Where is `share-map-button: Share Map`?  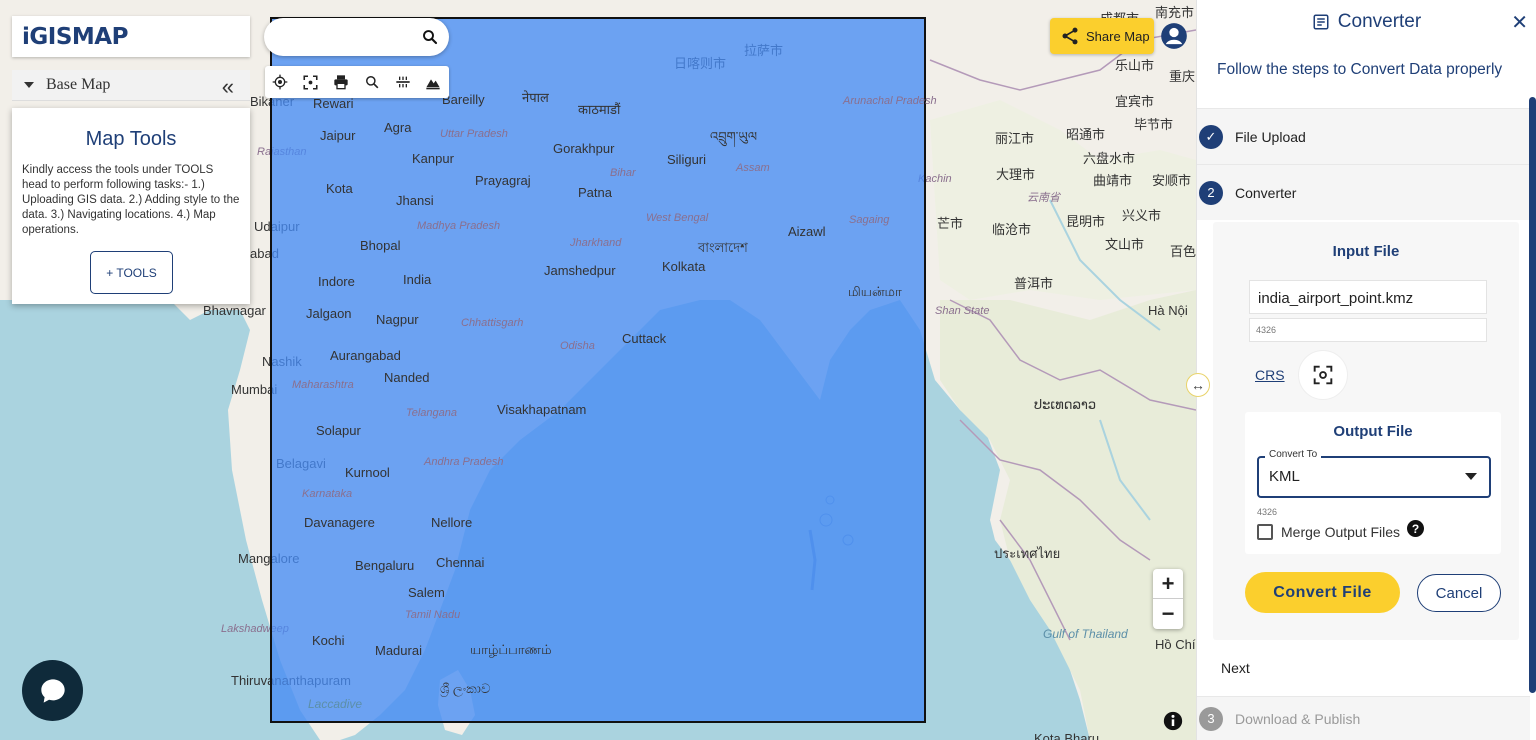 share-map-button: Share Map is located at coordinates (1102, 36).